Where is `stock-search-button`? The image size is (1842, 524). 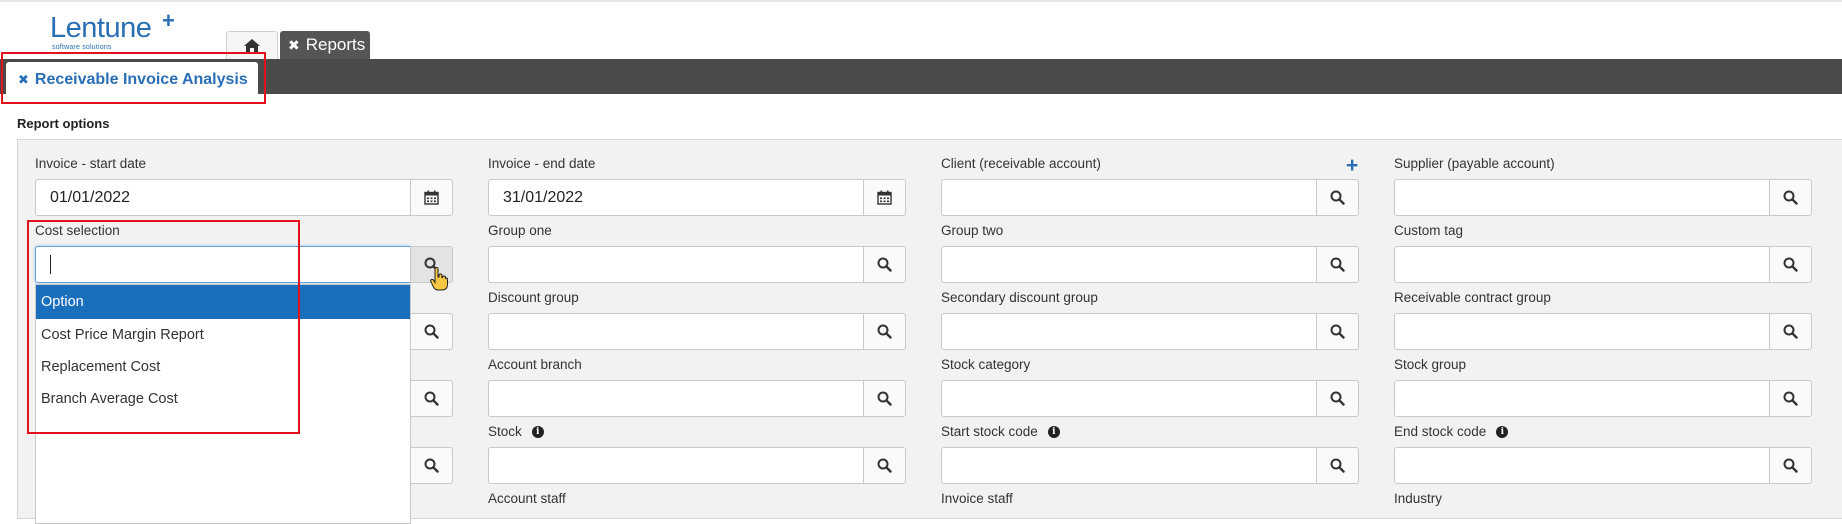
stock-search-button is located at coordinates (884, 465).